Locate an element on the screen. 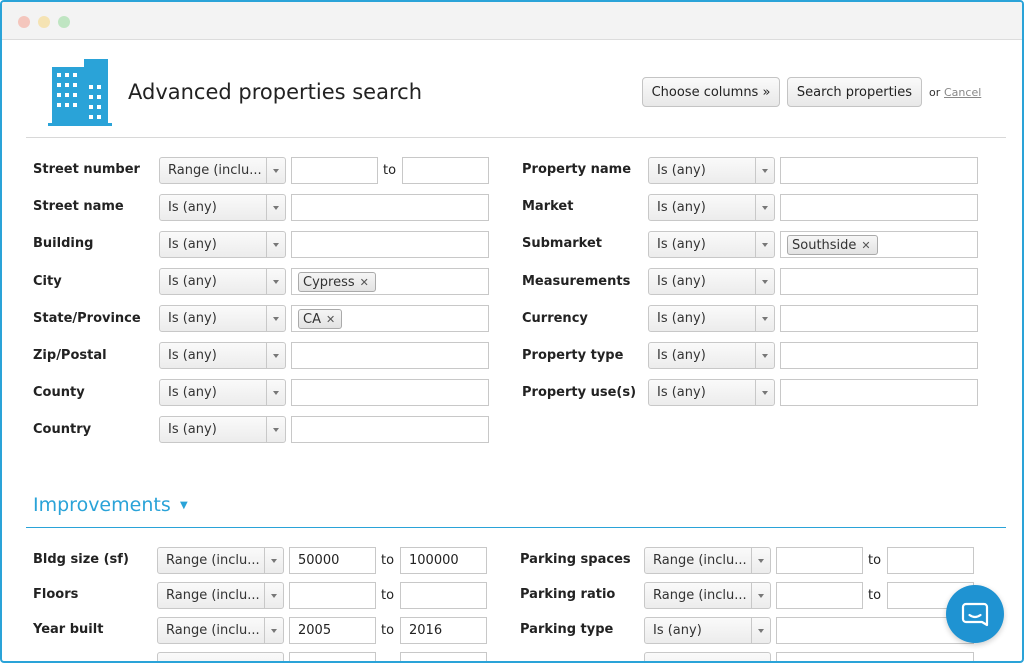 The image size is (1024, 663). zip-label: Zip/Postal is located at coordinates (70, 355).